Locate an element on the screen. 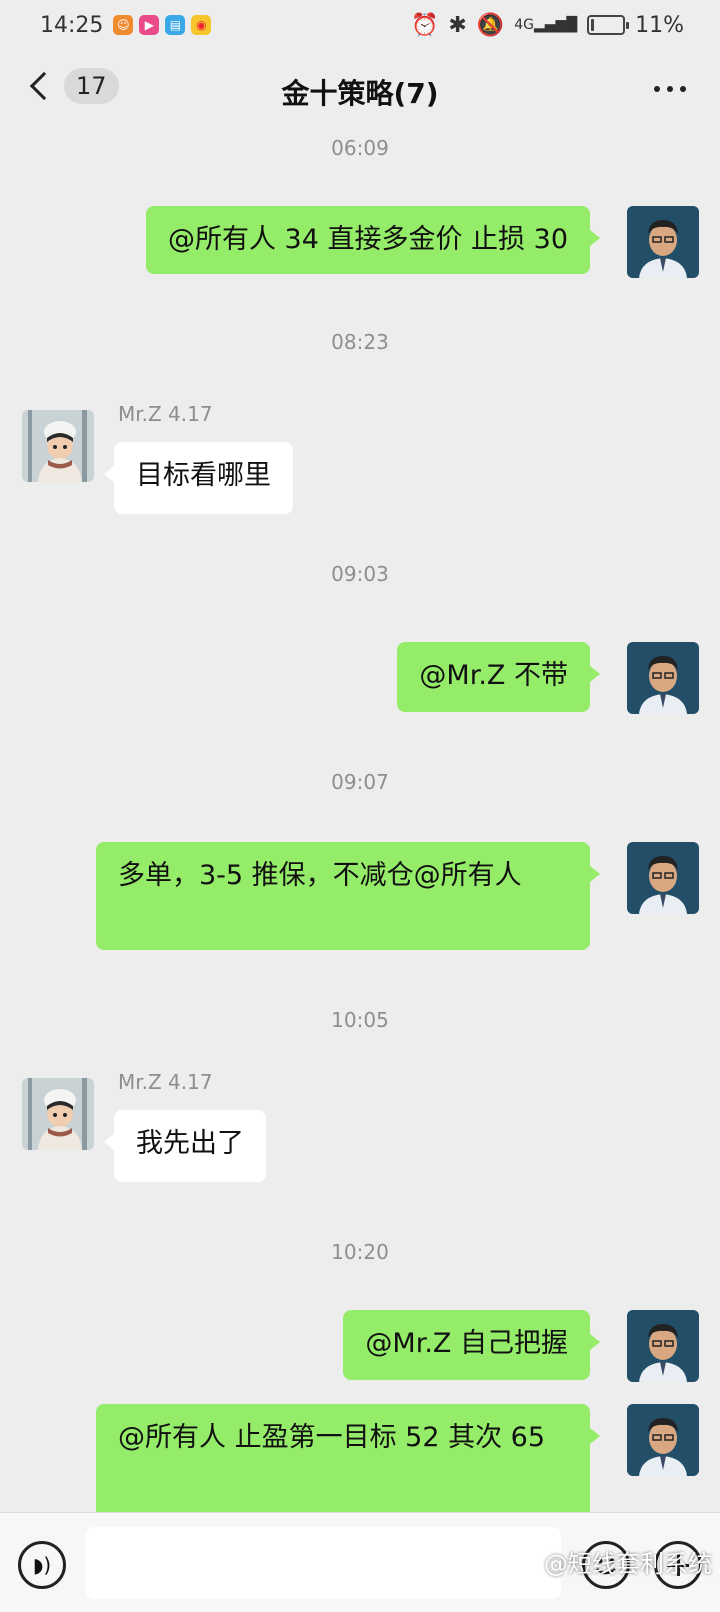 This screenshot has height=1612, width=720. message-bubble-received: 目标看哪里 is located at coordinates (198, 478).